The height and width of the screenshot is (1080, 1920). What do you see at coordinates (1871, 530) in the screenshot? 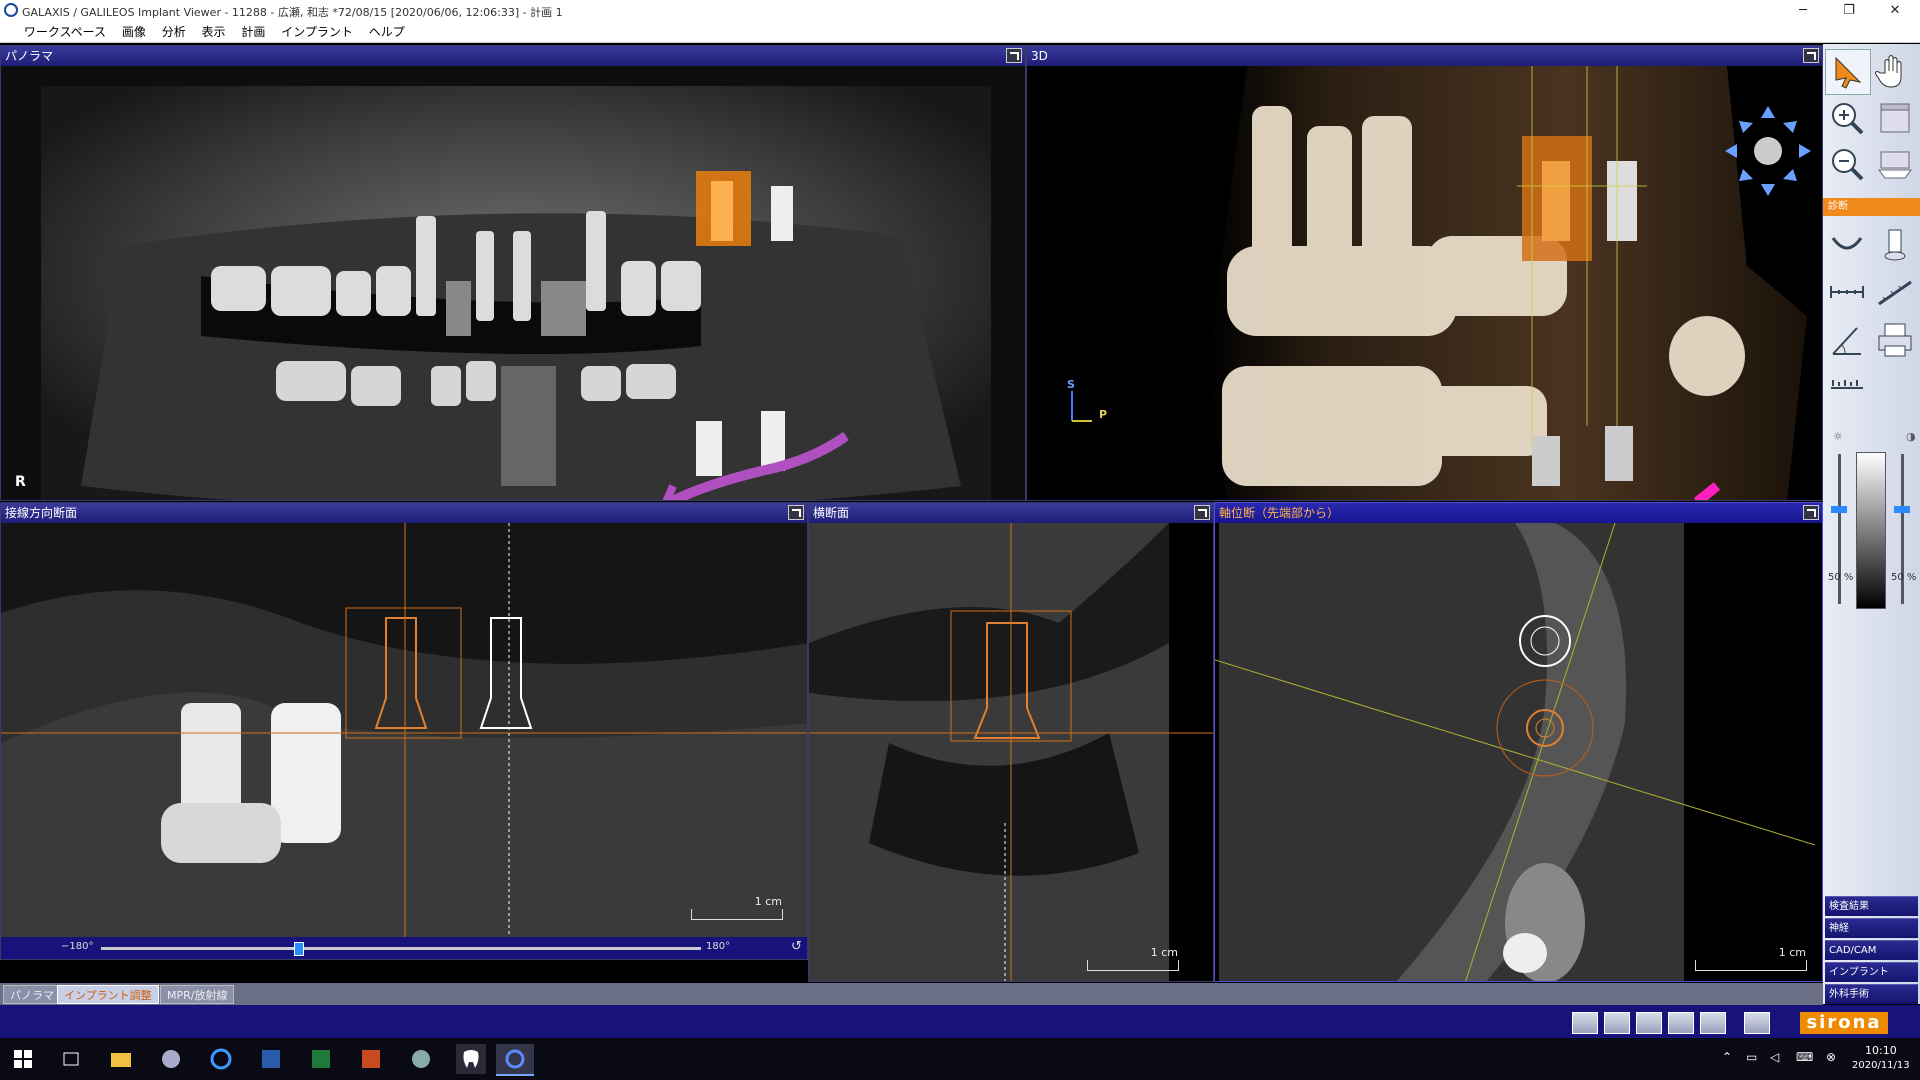
I see `grayscale-bar` at bounding box center [1871, 530].